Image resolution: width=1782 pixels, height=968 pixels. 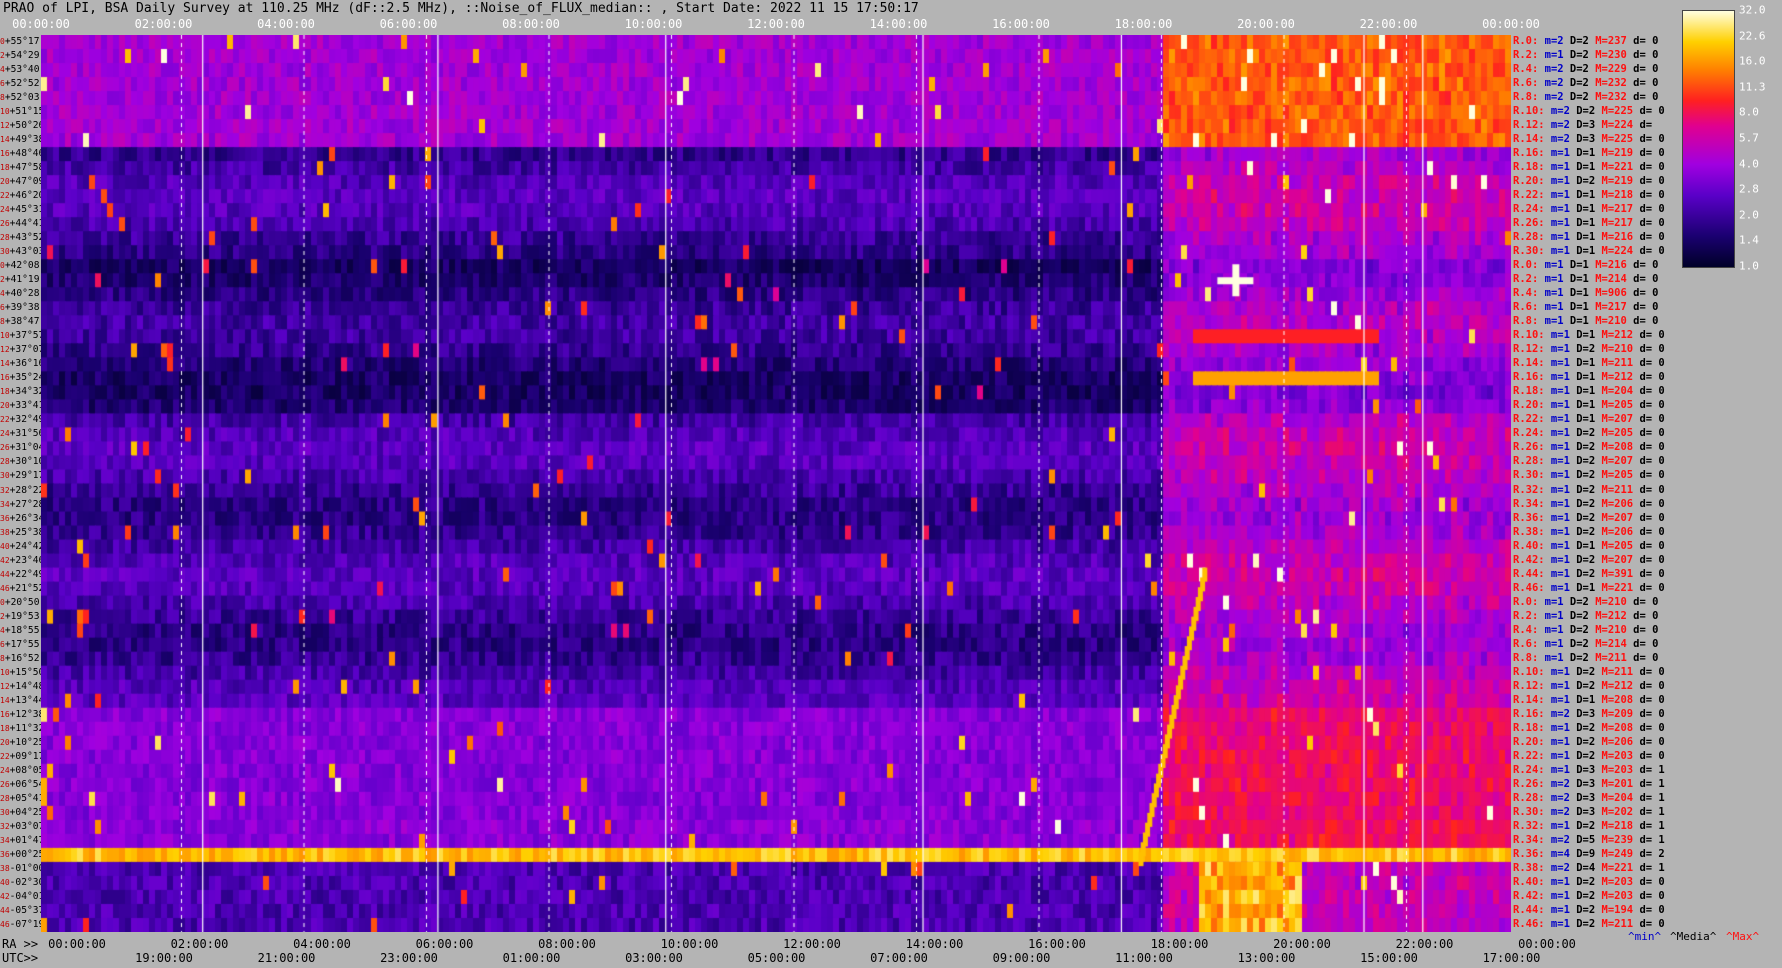 I want to click on declination-label: 20+33°41', so click(x=20, y=406).